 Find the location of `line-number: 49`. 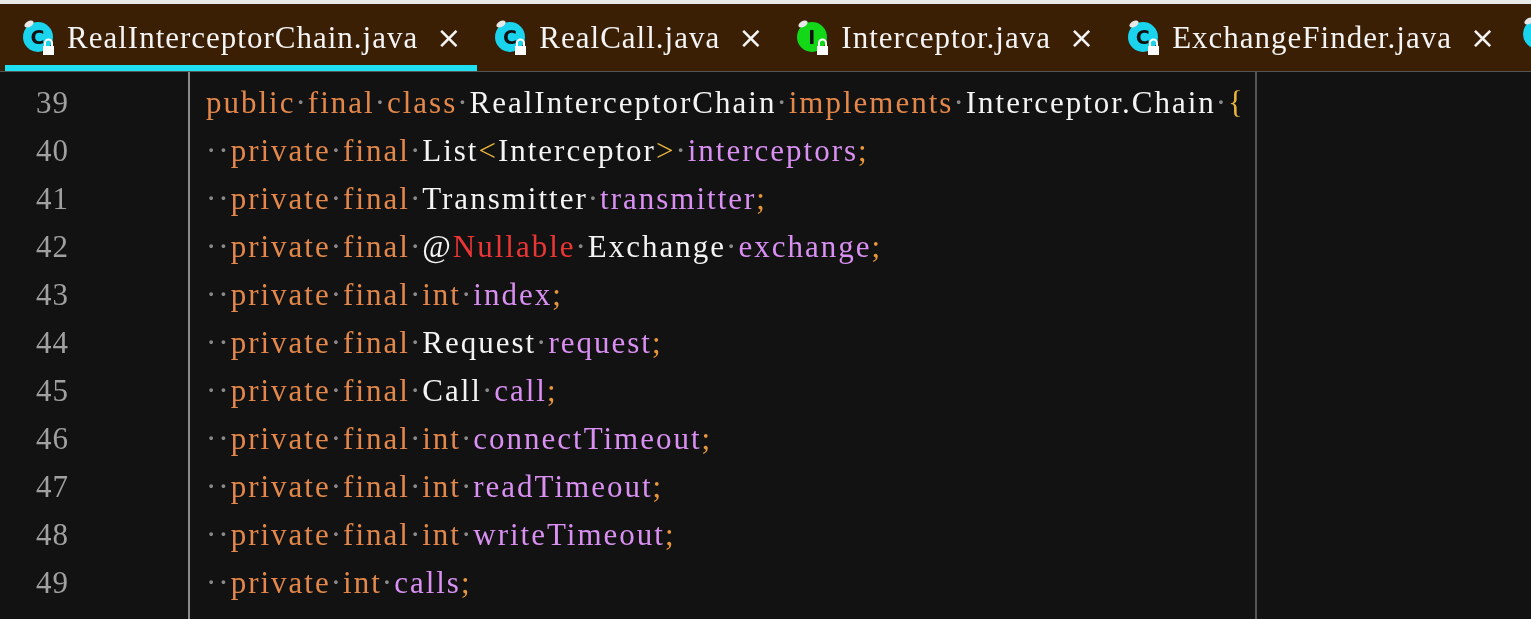

line-number: 49 is located at coordinates (52, 583).